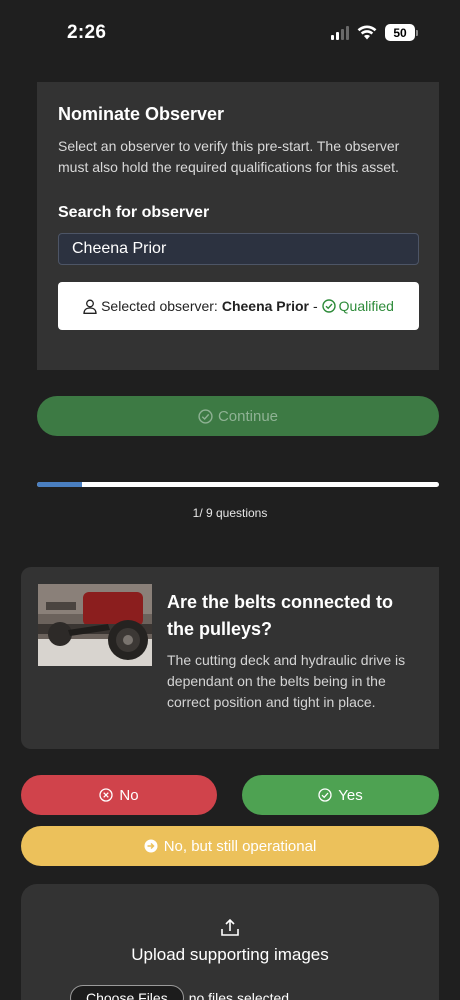 The image size is (460, 1000). Describe the element at coordinates (366, 306) in the screenshot. I see `qualified-label: Qualified` at that location.